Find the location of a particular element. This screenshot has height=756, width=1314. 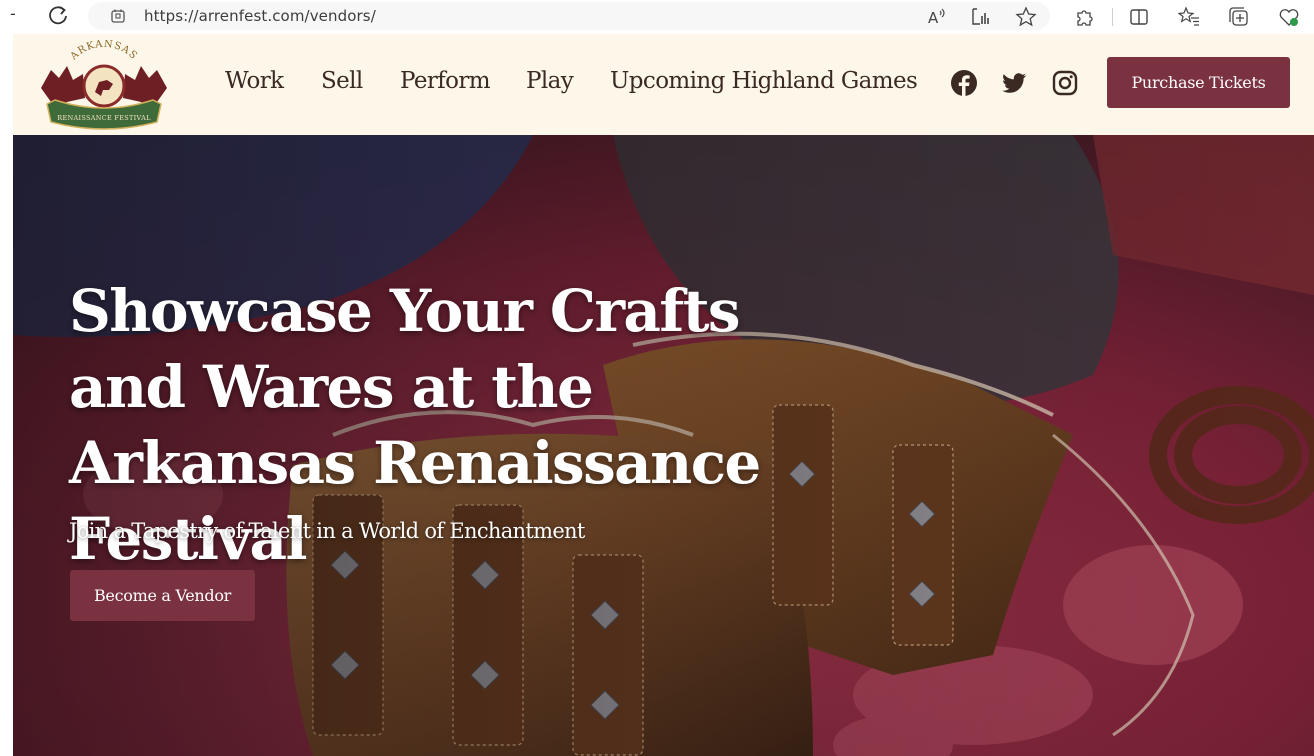

nav-play: Play is located at coordinates (550, 81).